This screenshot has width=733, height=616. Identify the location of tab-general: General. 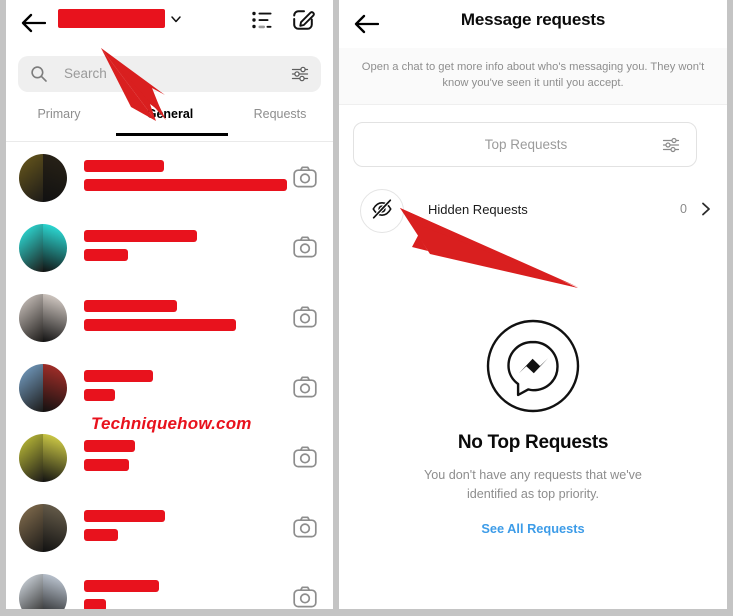
(170, 114).